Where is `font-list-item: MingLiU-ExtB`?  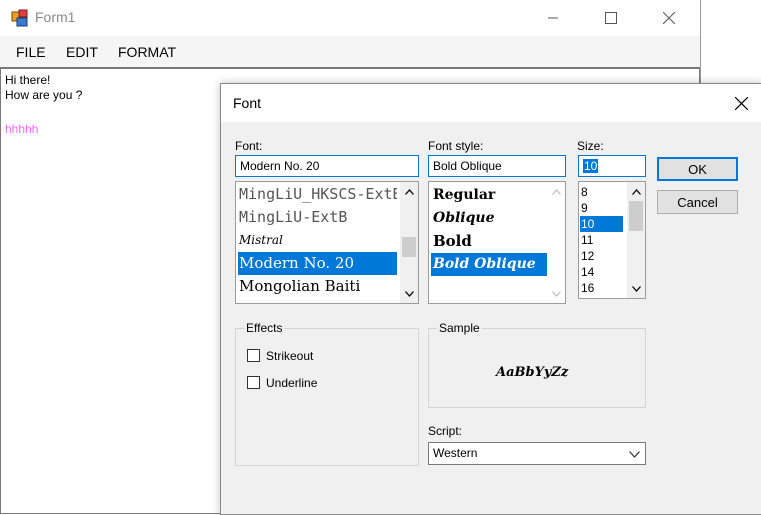
font-list-item: MingLiU-ExtB is located at coordinates (317, 217).